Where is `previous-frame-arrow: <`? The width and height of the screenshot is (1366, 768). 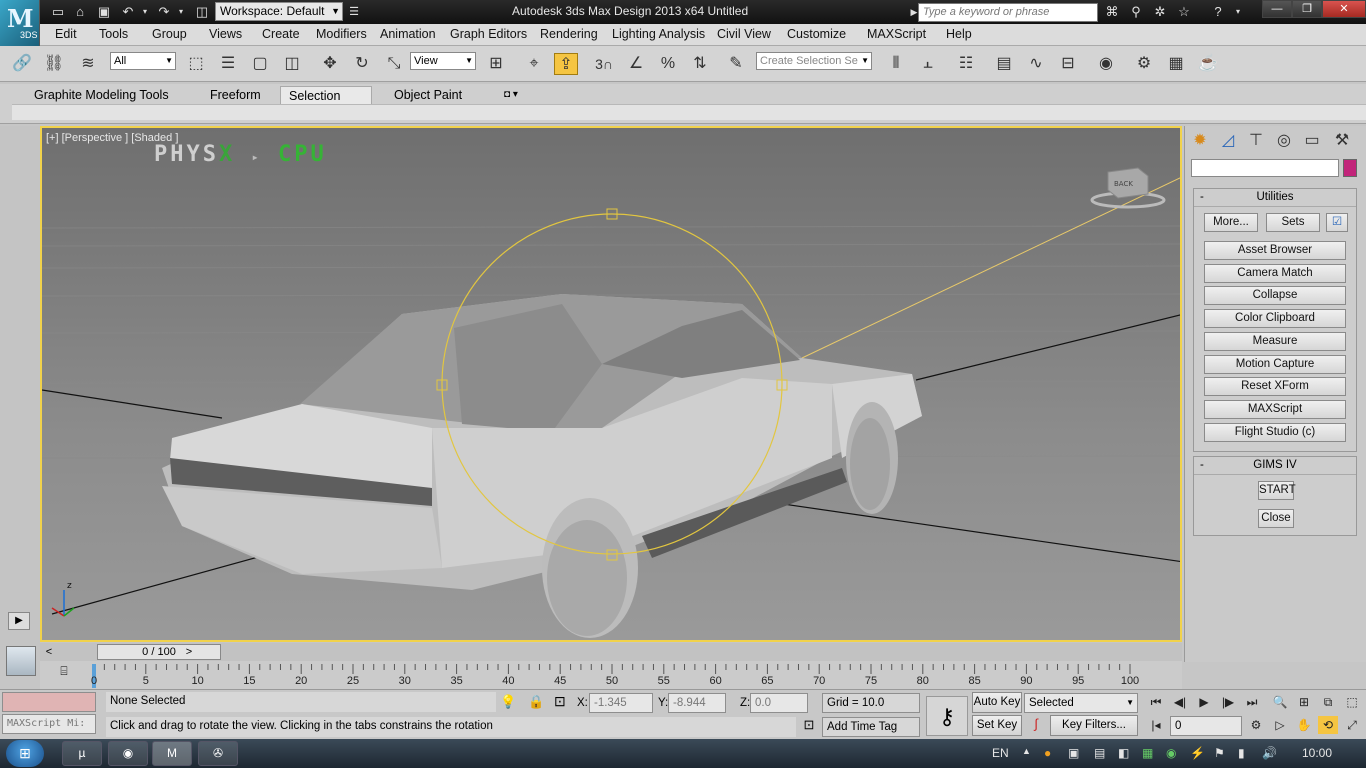
previous-frame-arrow: < is located at coordinates (49, 652).